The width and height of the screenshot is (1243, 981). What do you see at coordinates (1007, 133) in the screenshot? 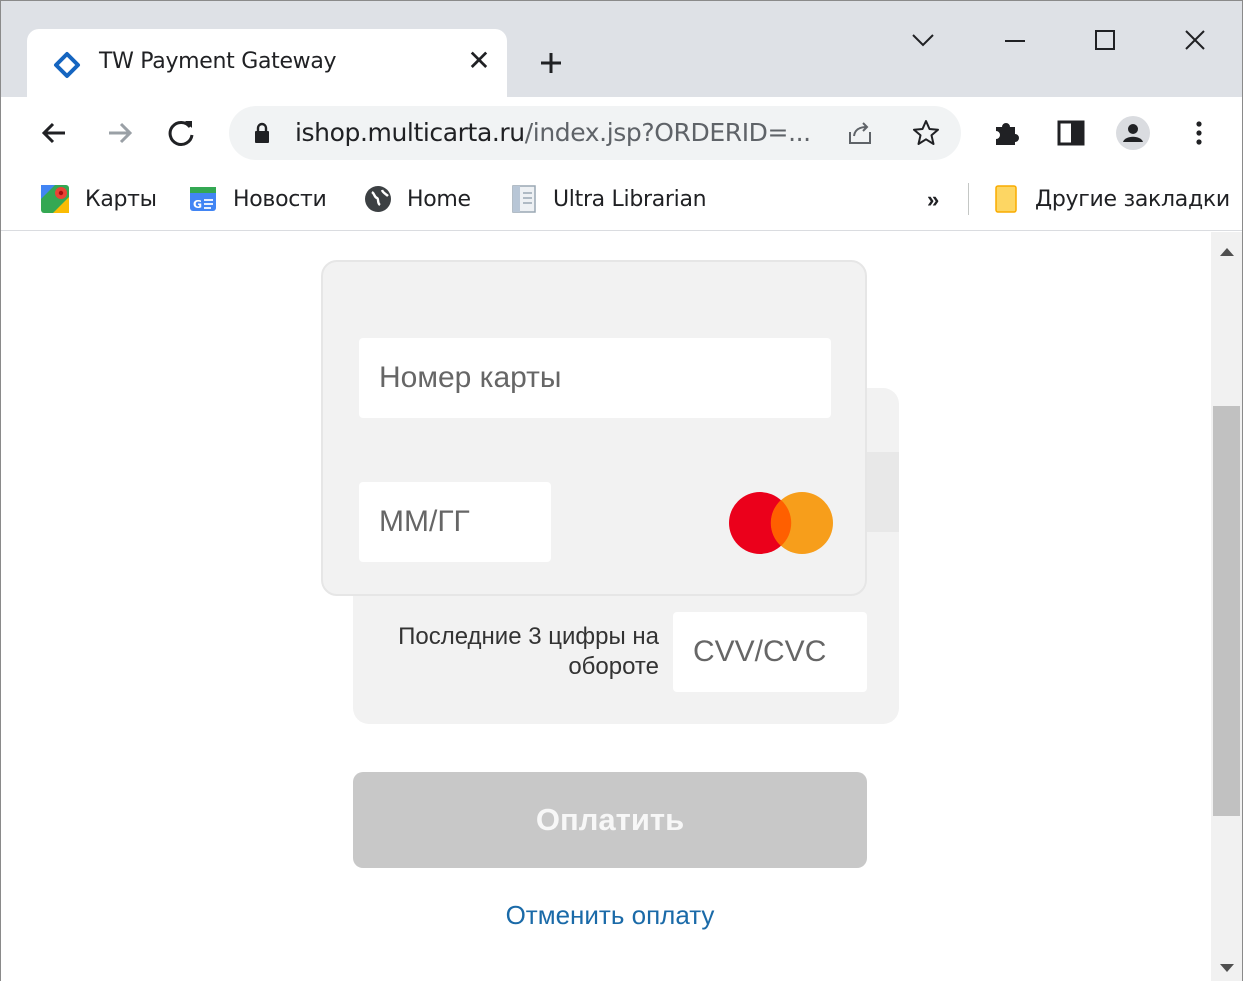
I see `extensions-puzzle-icon` at bounding box center [1007, 133].